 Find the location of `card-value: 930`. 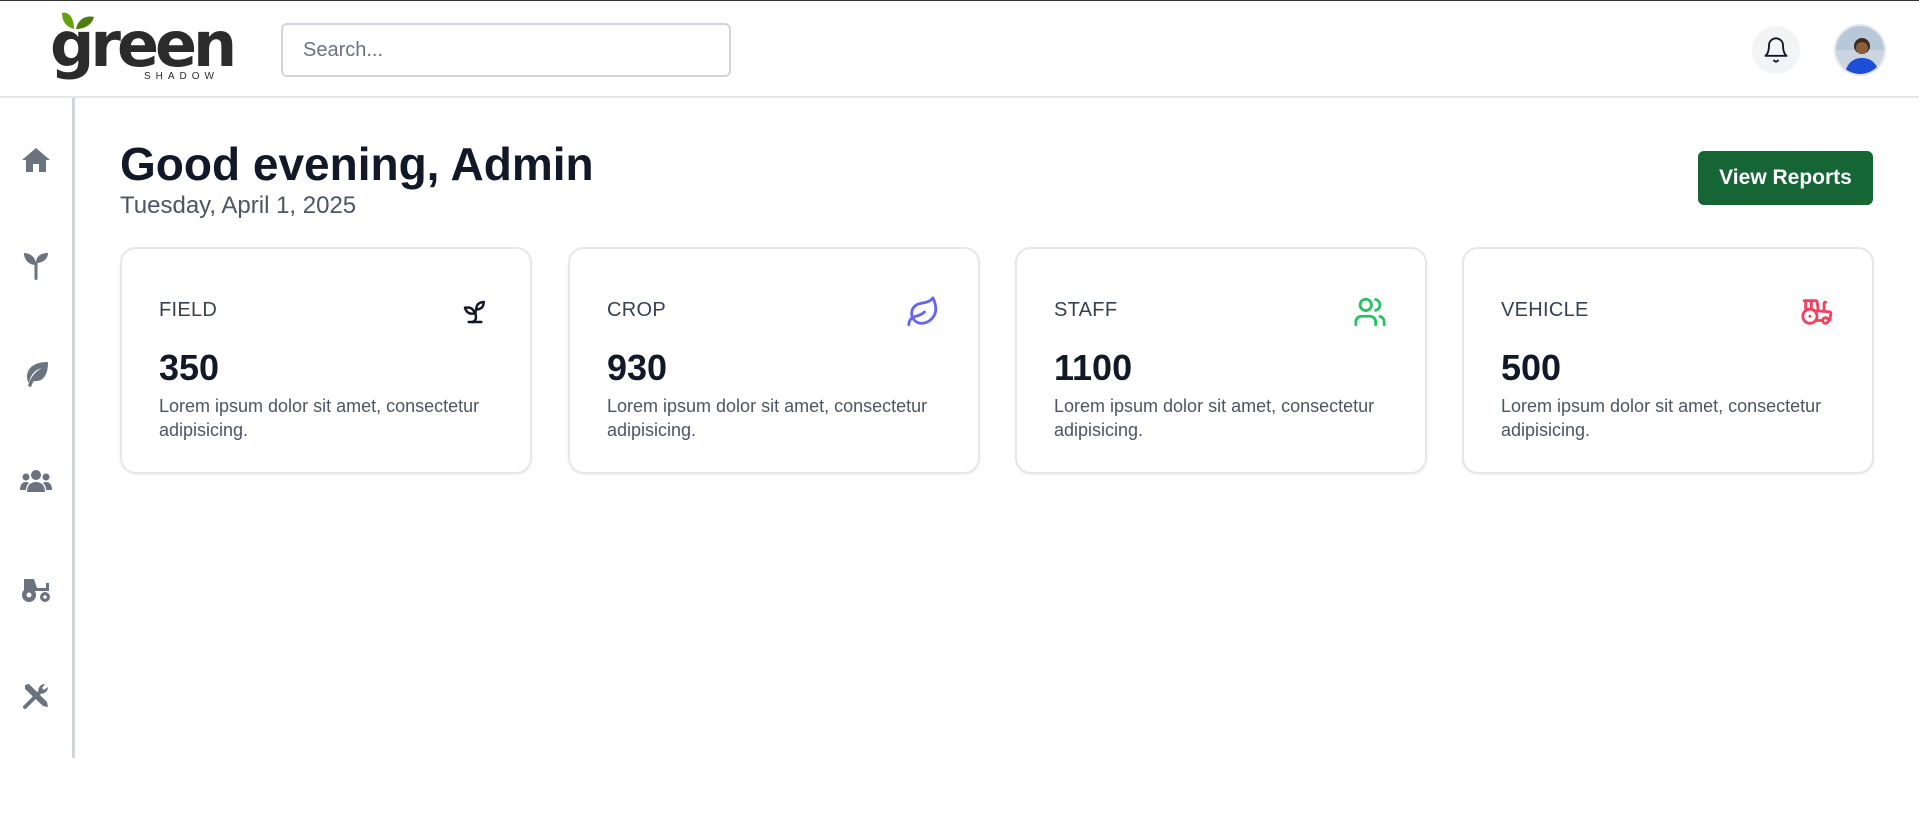

card-value: 930 is located at coordinates (637, 367).